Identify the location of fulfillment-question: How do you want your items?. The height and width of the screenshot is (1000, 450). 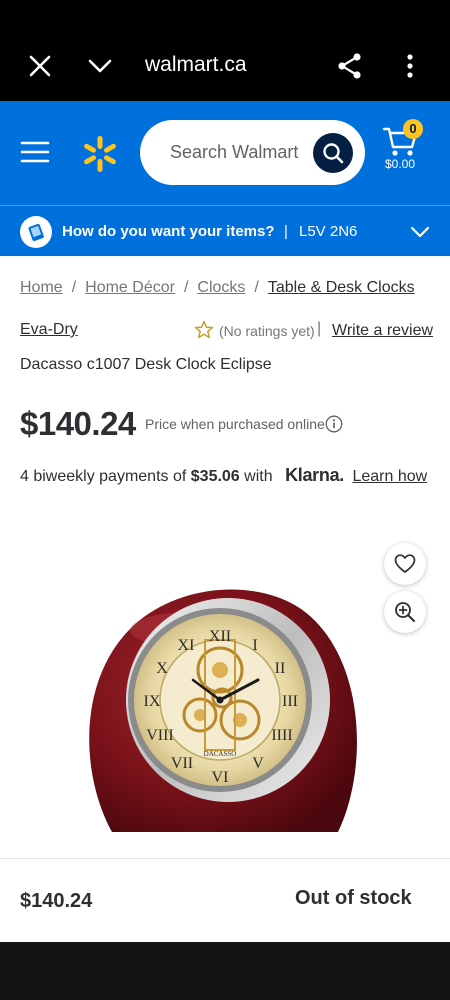
(168, 231).